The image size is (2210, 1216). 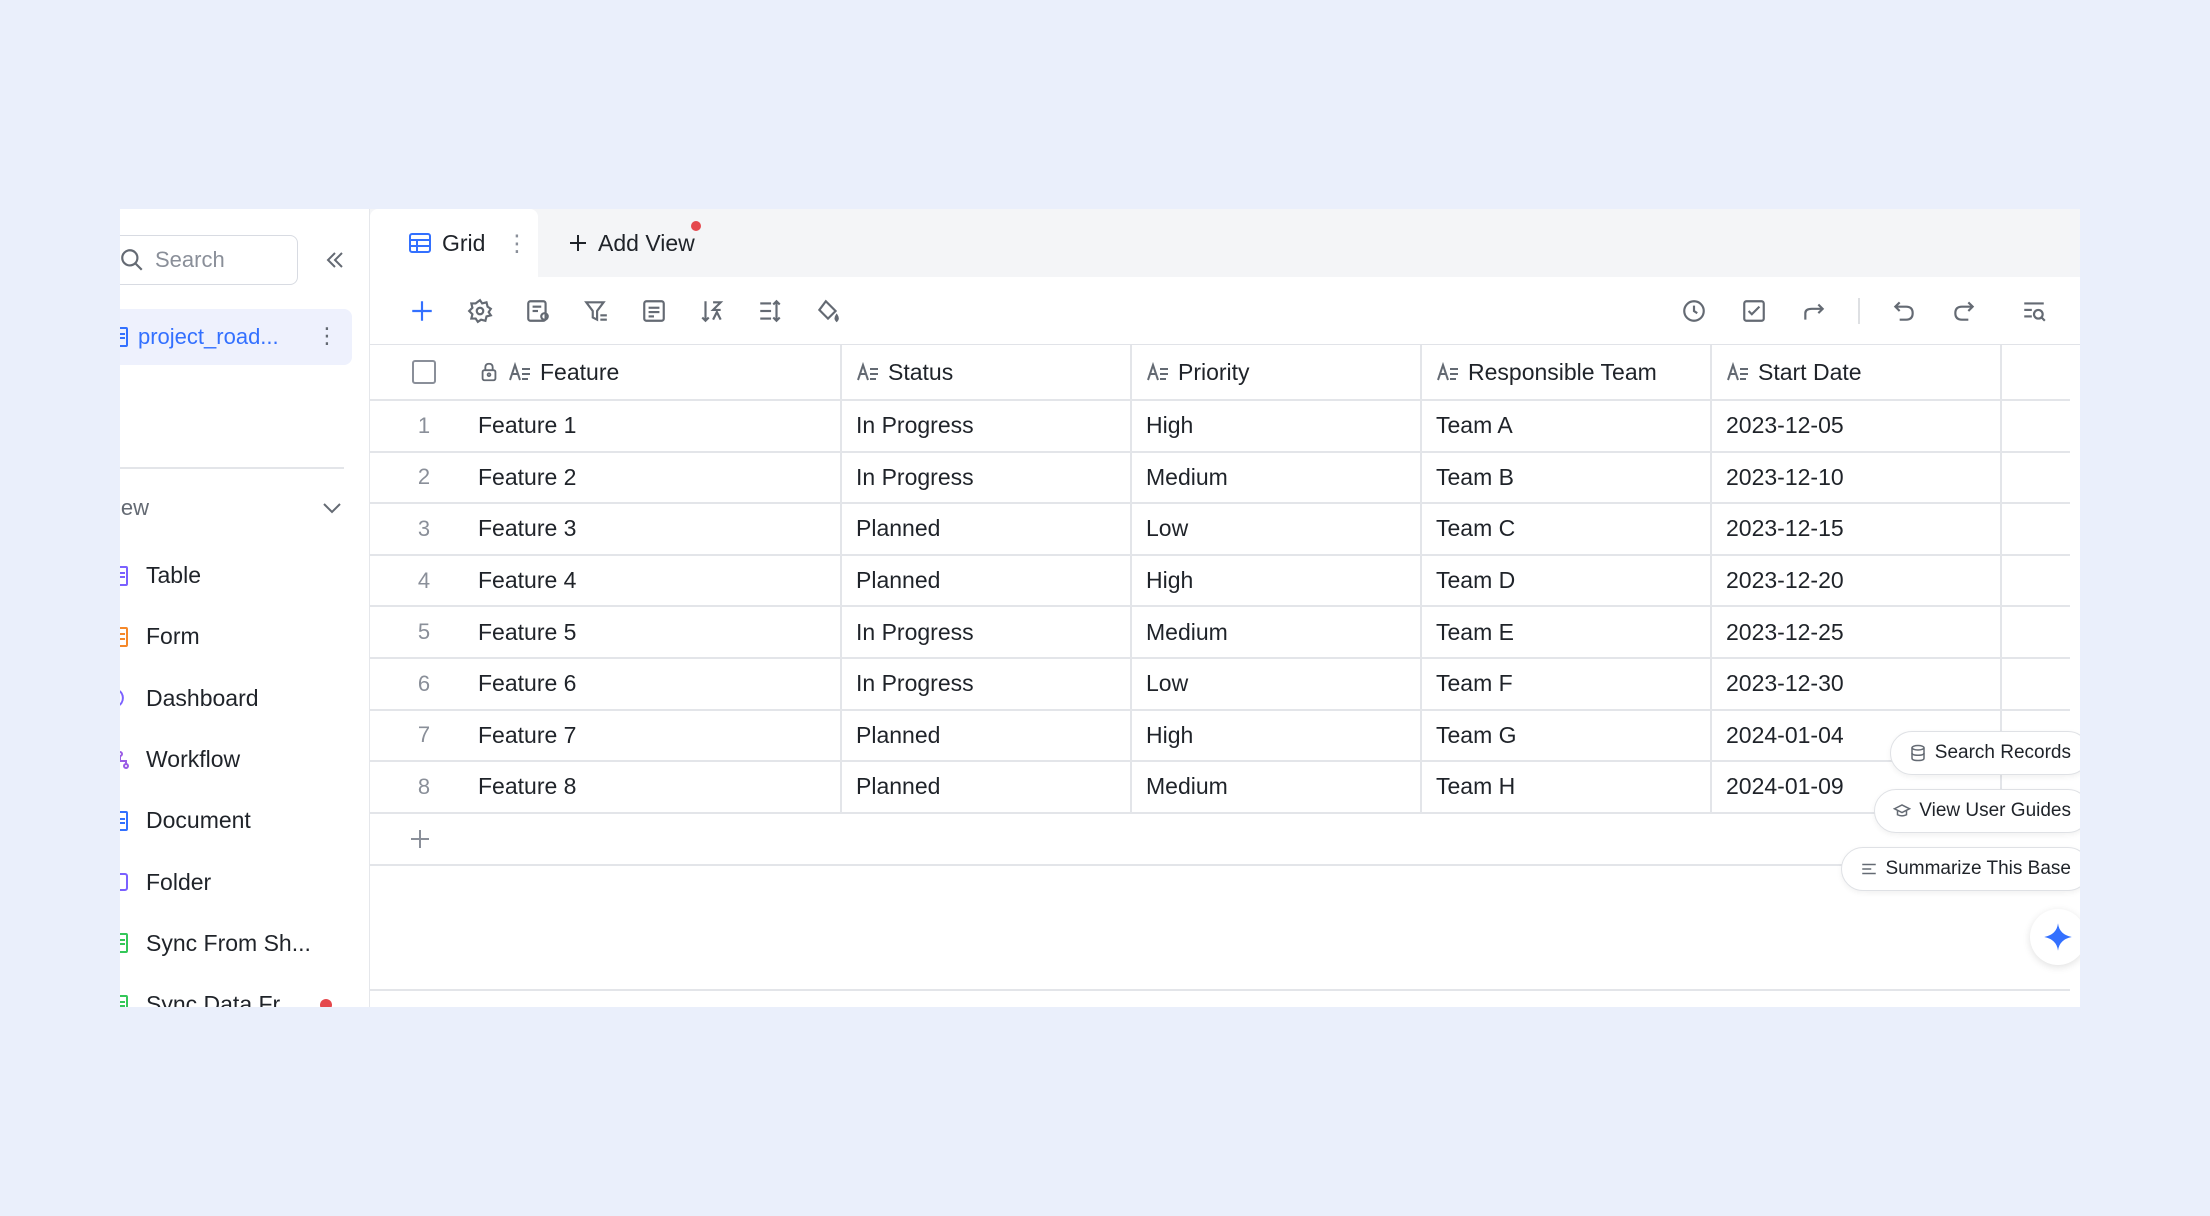 What do you see at coordinates (209, 260) in the screenshot?
I see `sidebar-search-input: Search` at bounding box center [209, 260].